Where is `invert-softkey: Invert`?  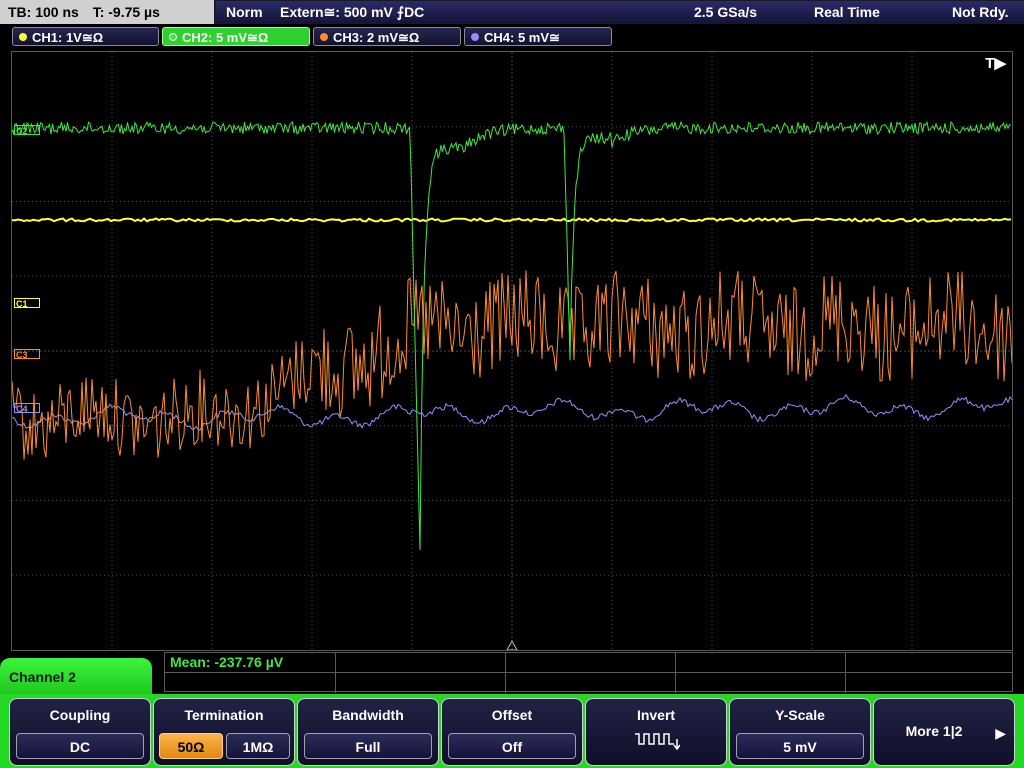
invert-softkey: Invert is located at coordinates (656, 732).